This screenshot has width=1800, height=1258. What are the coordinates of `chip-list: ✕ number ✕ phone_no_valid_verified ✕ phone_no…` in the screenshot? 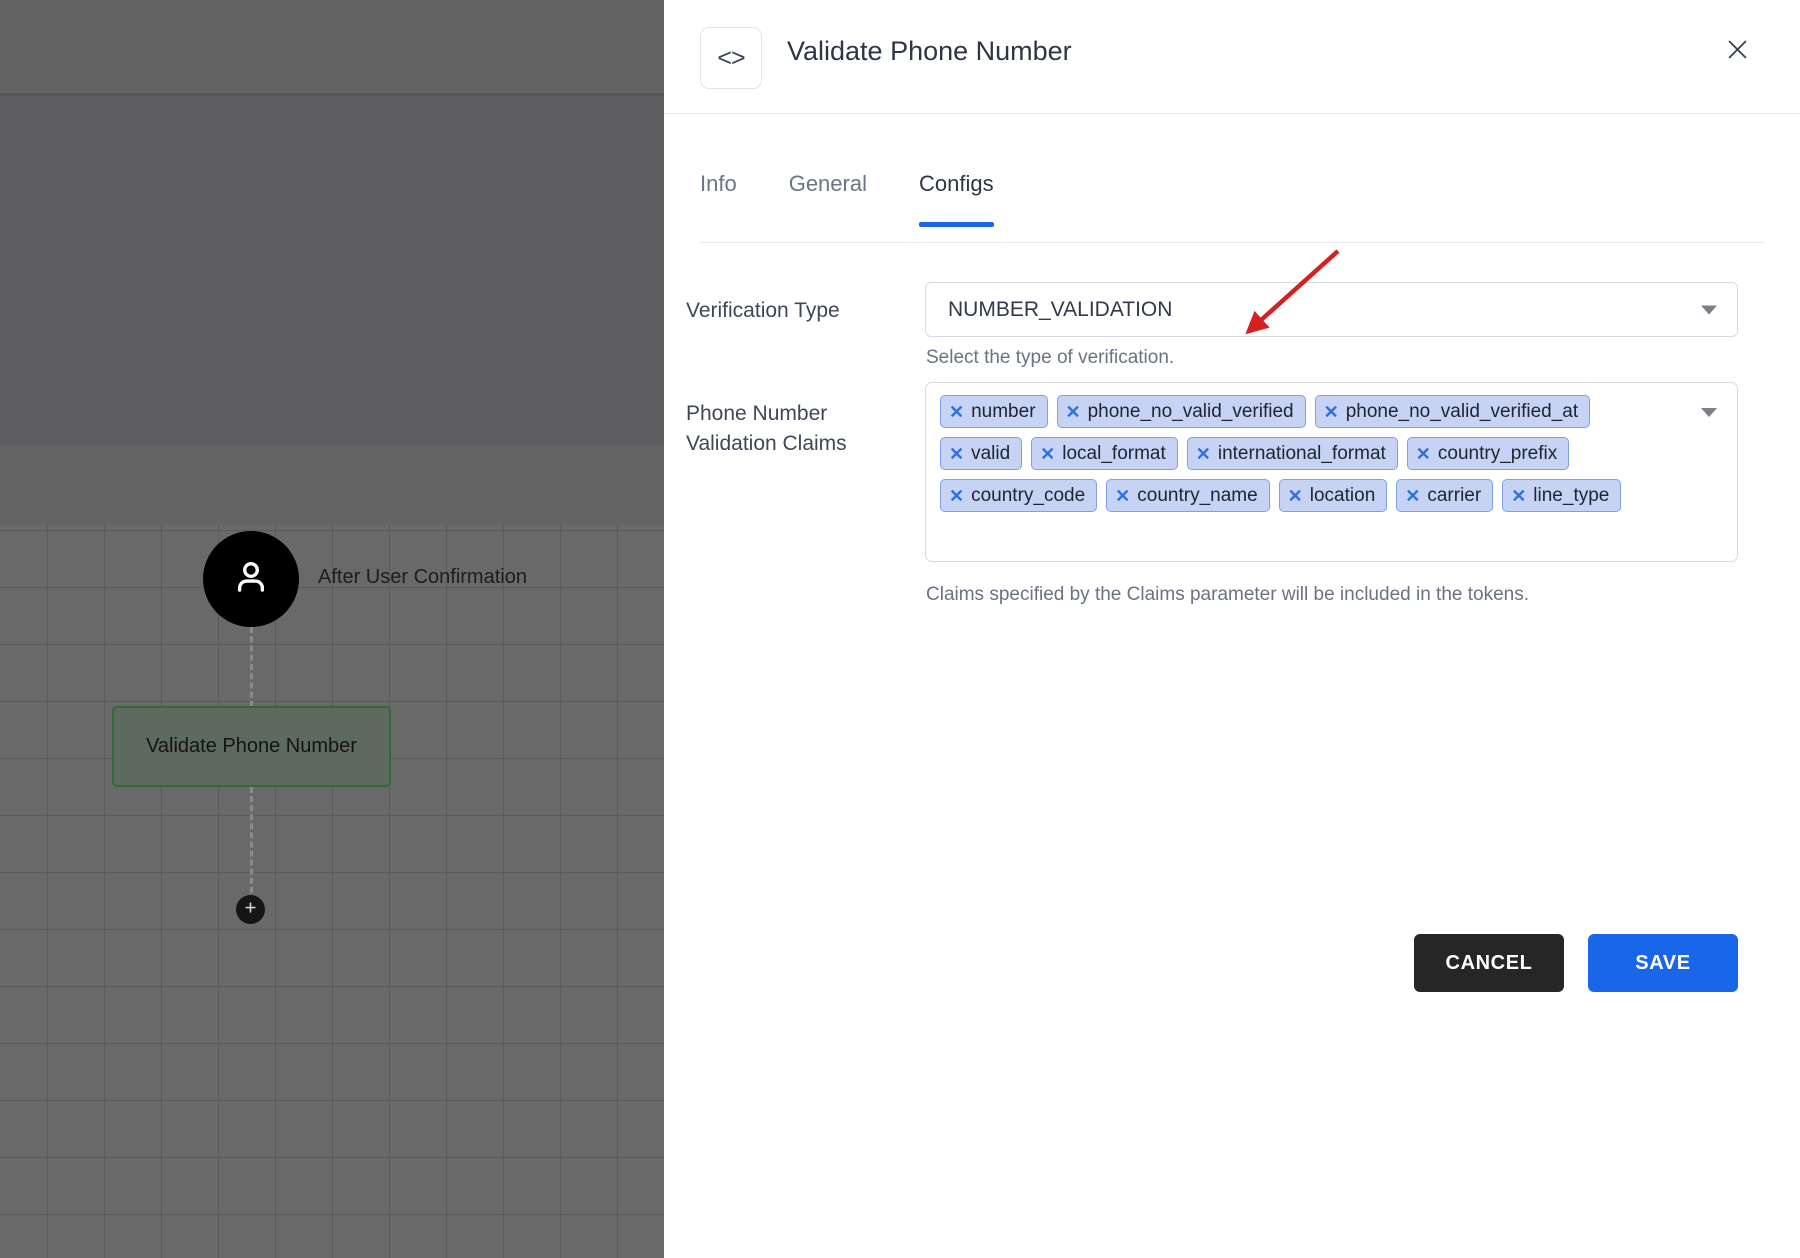 It's located at (1305, 453).